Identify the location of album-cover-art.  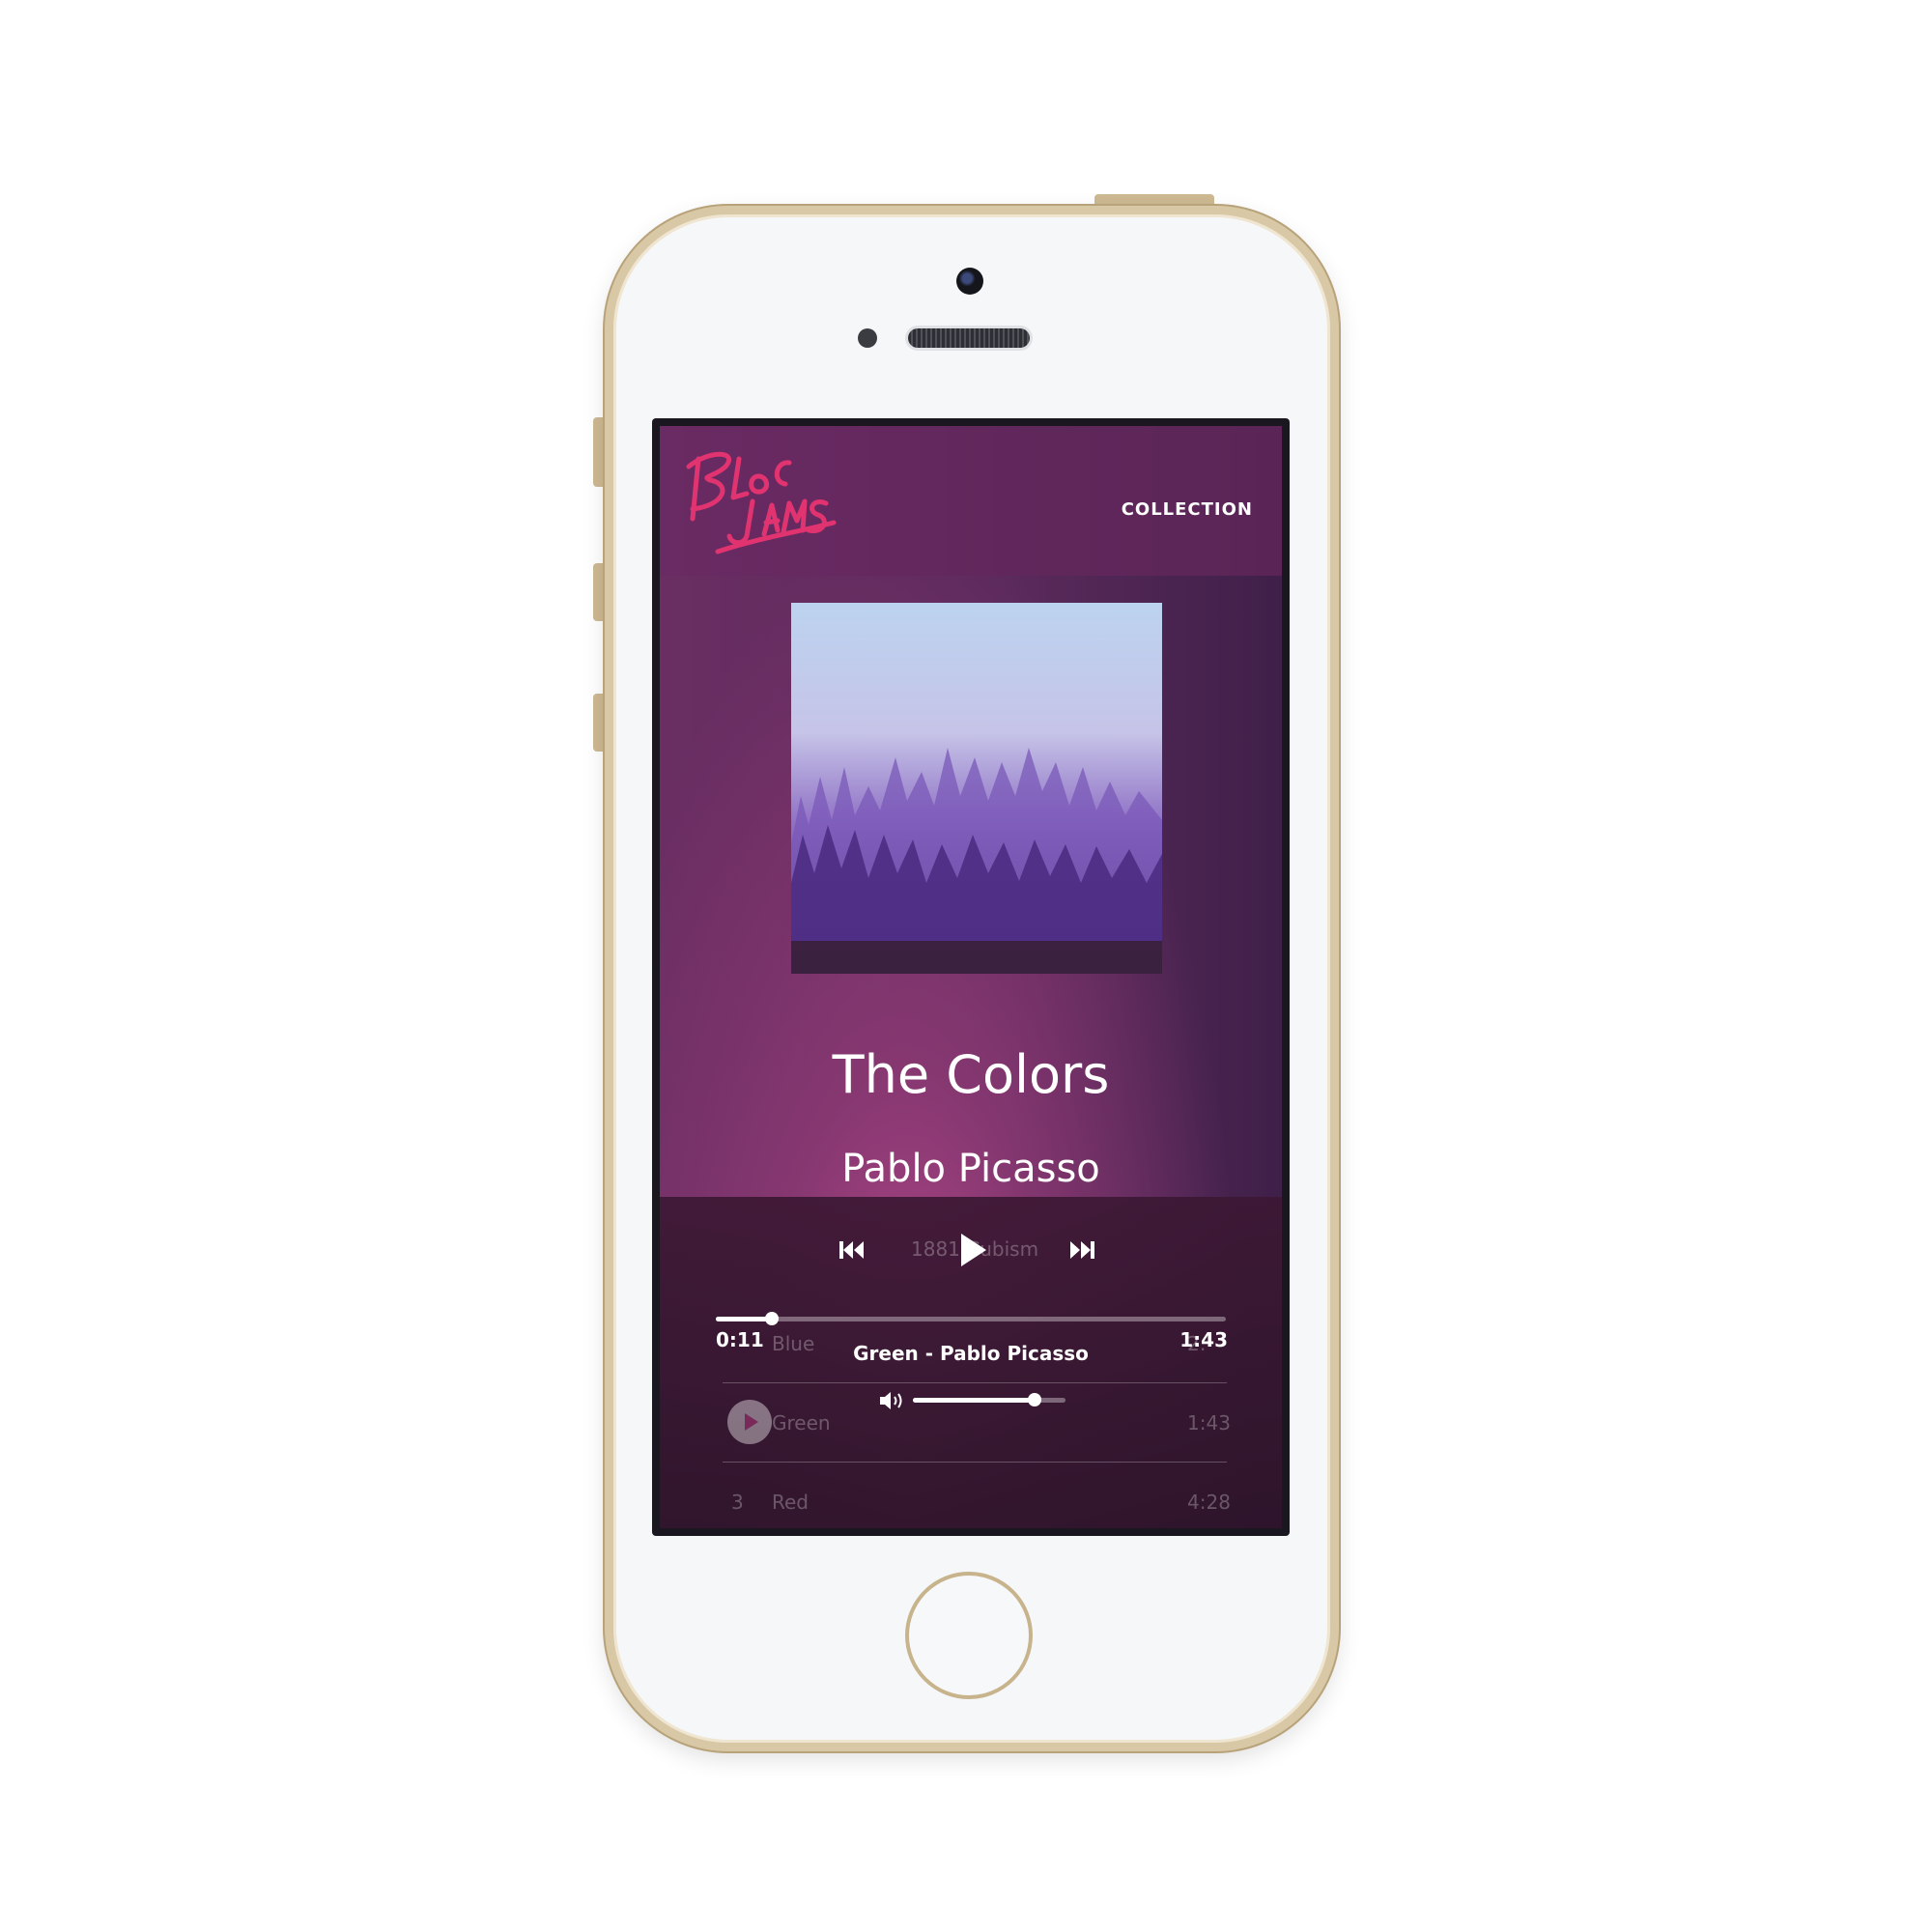
(976, 788).